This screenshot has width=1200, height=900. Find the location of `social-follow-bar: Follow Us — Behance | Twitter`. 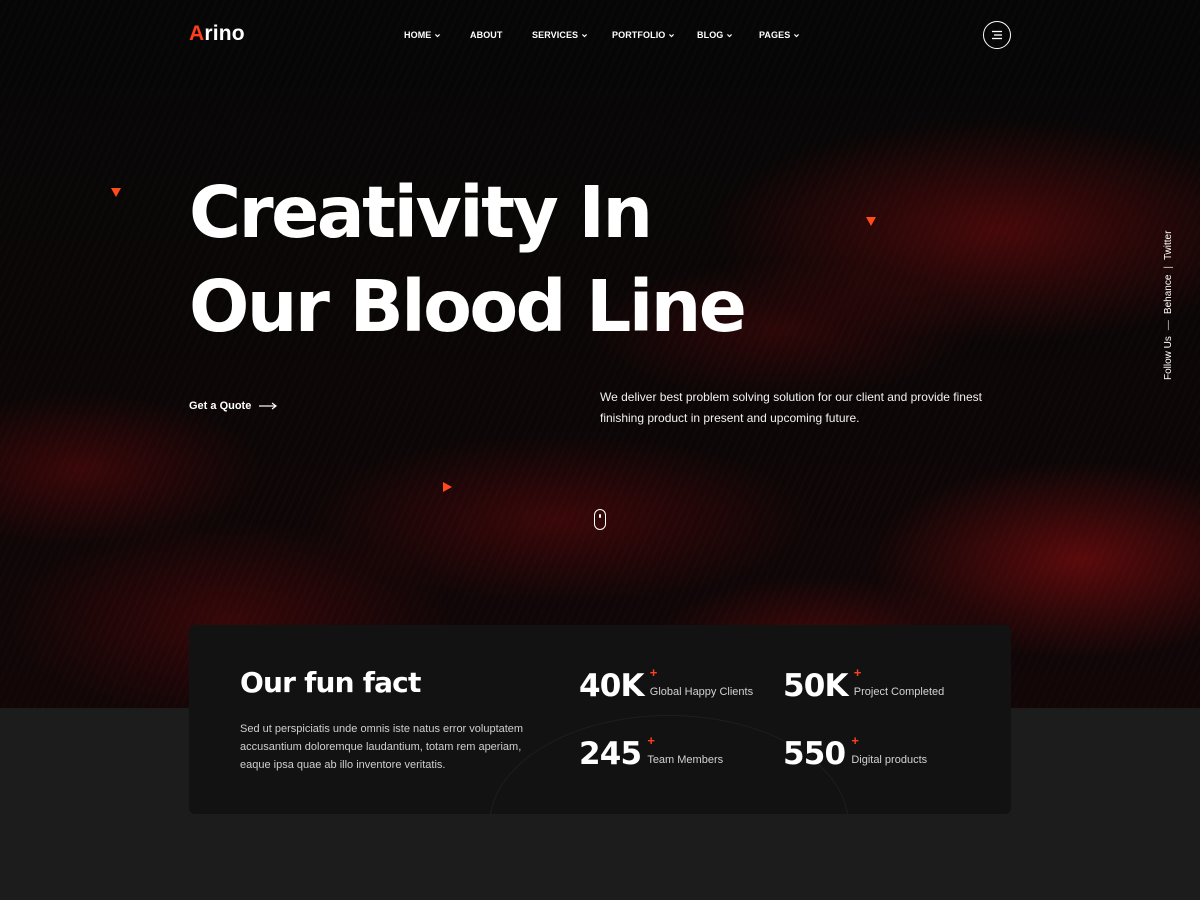

social-follow-bar: Follow Us — Behance | Twitter is located at coordinates (1168, 305).